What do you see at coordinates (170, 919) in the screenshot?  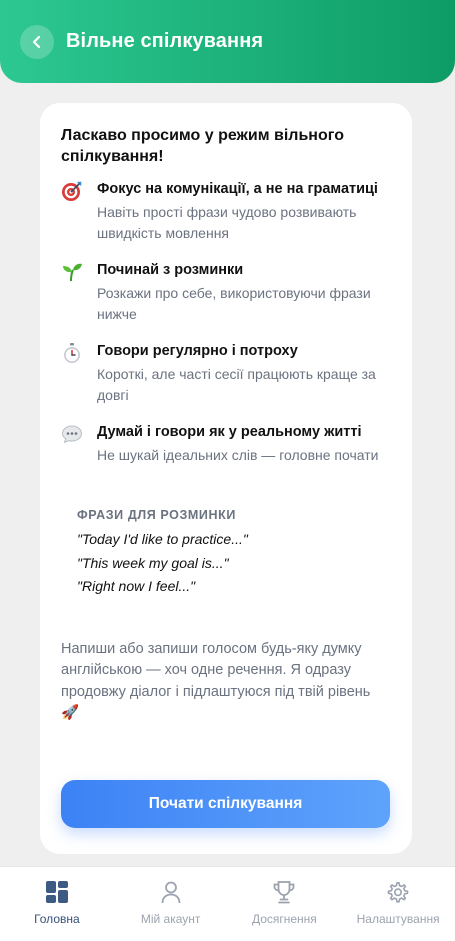 I see `tab-label: Мій акаунт` at bounding box center [170, 919].